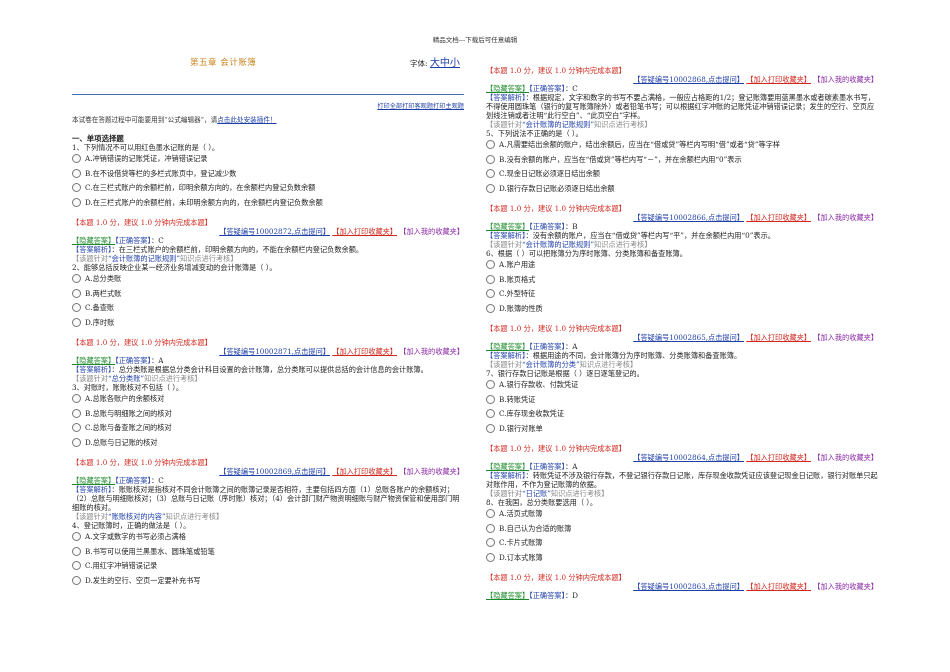 The width and height of the screenshot is (950, 672). What do you see at coordinates (268, 566) in the screenshot?
I see `answer-option: C.用红字冲销错误记录` at bounding box center [268, 566].